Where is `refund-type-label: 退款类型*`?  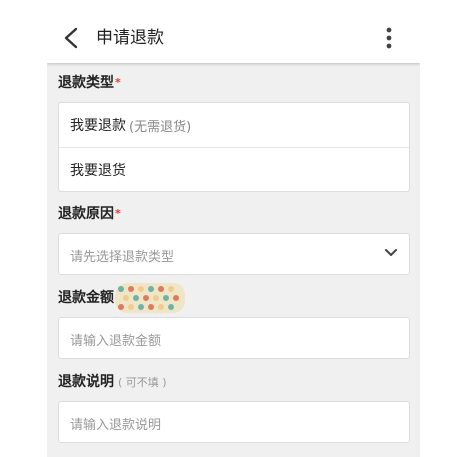
refund-type-label: 退款类型* is located at coordinates (89, 83).